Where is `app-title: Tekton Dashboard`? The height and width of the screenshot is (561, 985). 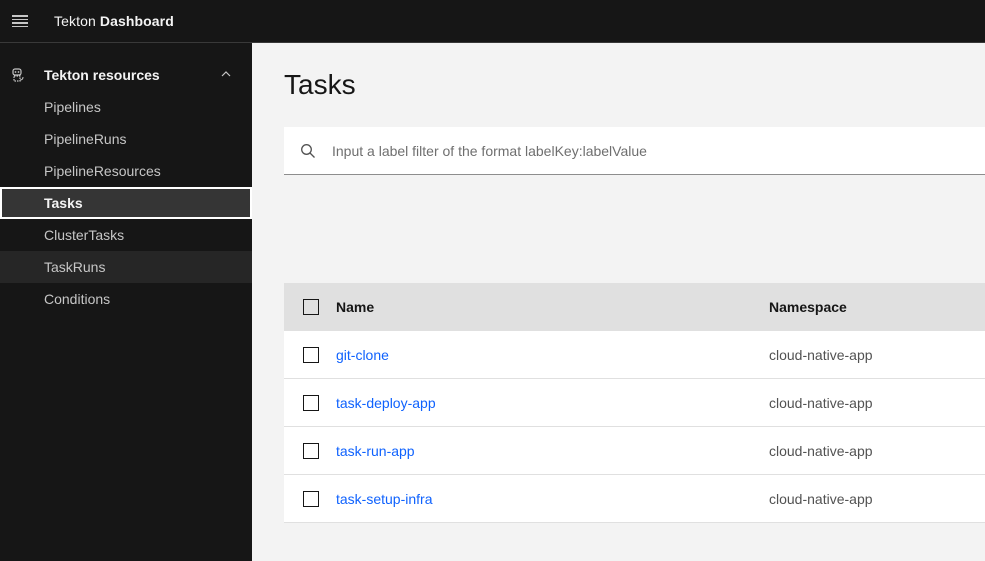
app-title: Tekton Dashboard is located at coordinates (114, 21).